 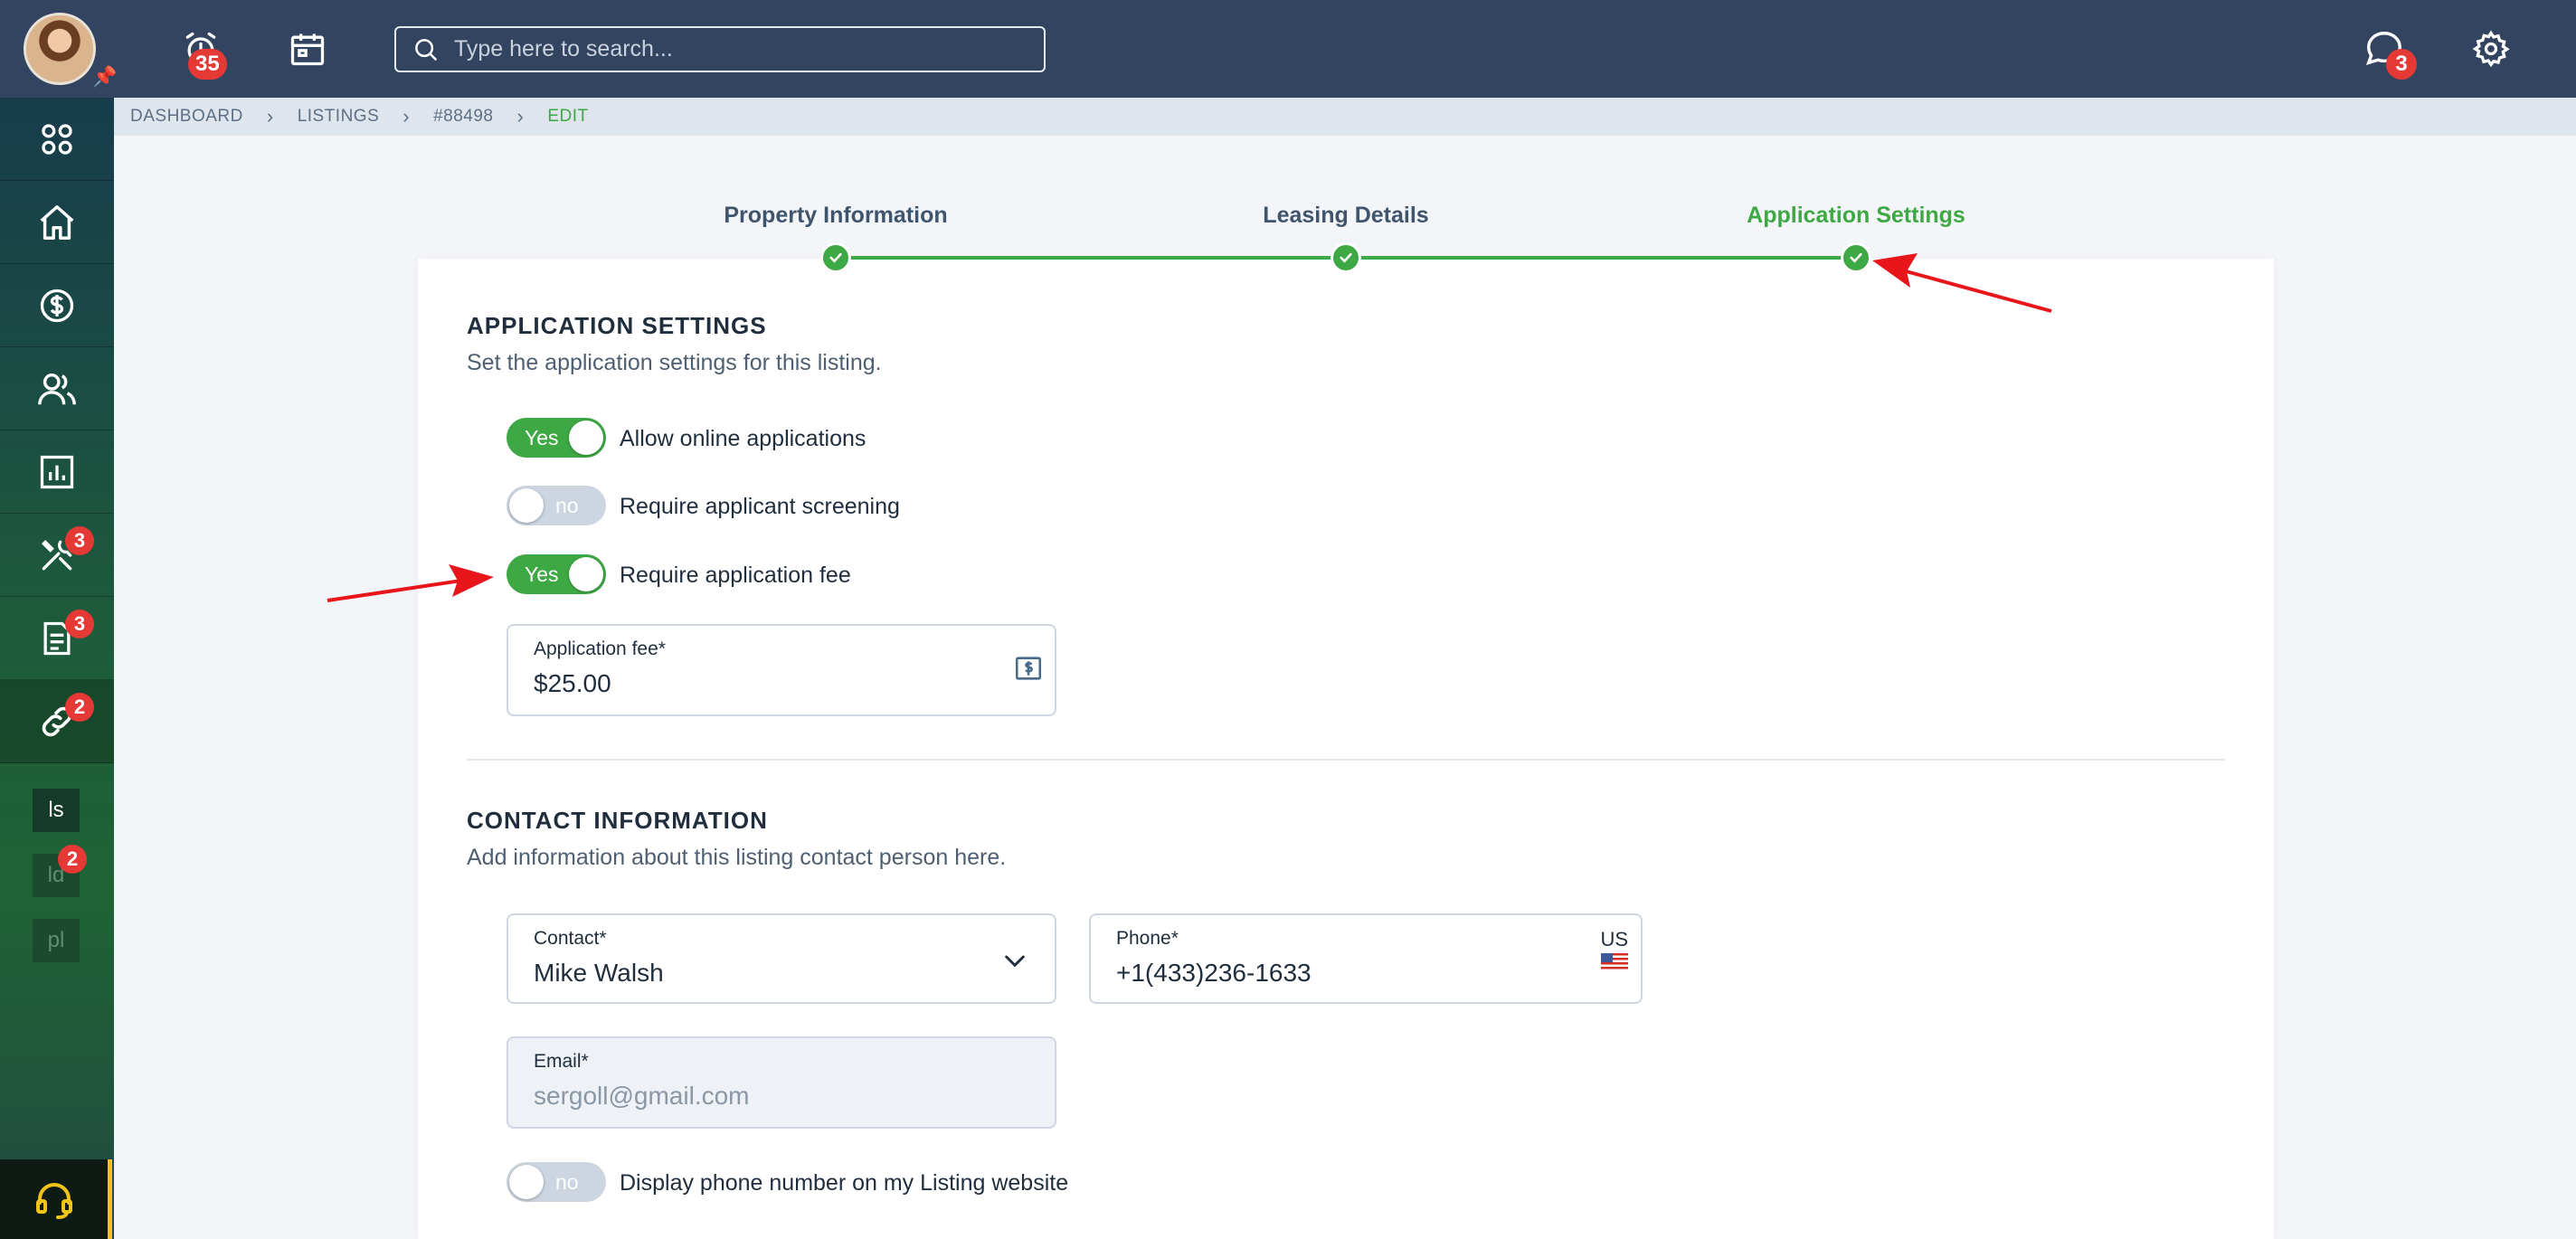 I want to click on require-application-fee-label: Require application fee, so click(x=735, y=575).